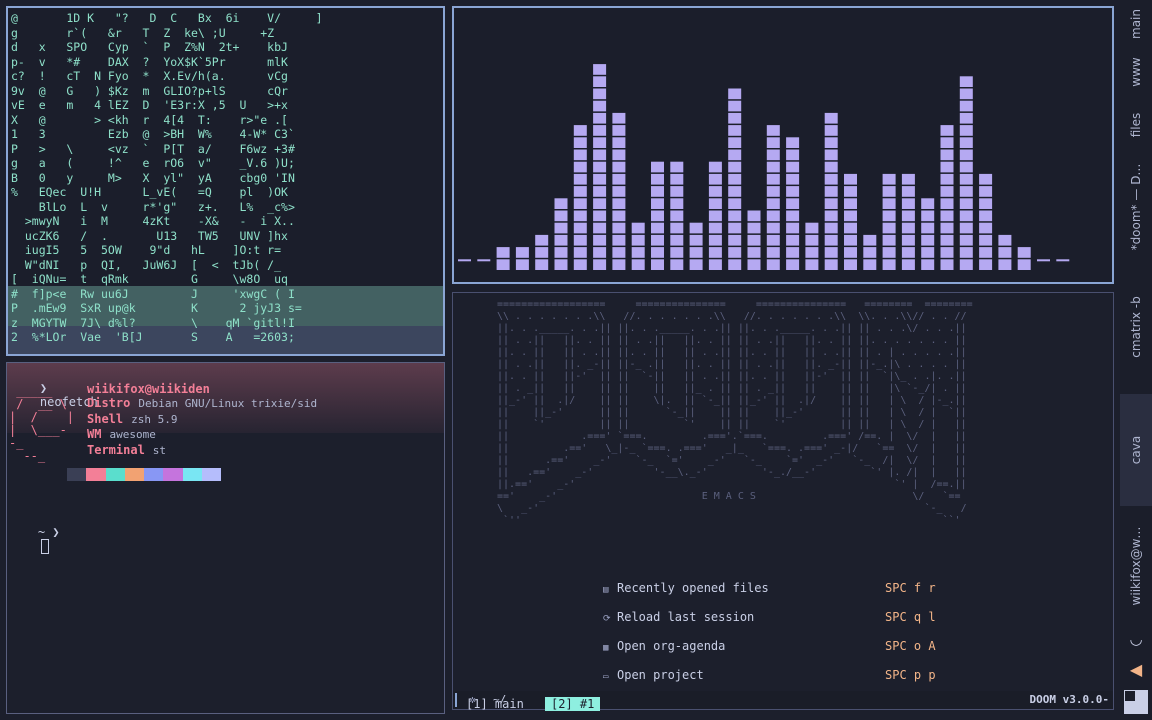 Image resolution: width=1152 pixels, height=720 pixels. What do you see at coordinates (803, 675) in the screenshot?
I see `menu-item: ▭ Open project SPC p p` at bounding box center [803, 675].